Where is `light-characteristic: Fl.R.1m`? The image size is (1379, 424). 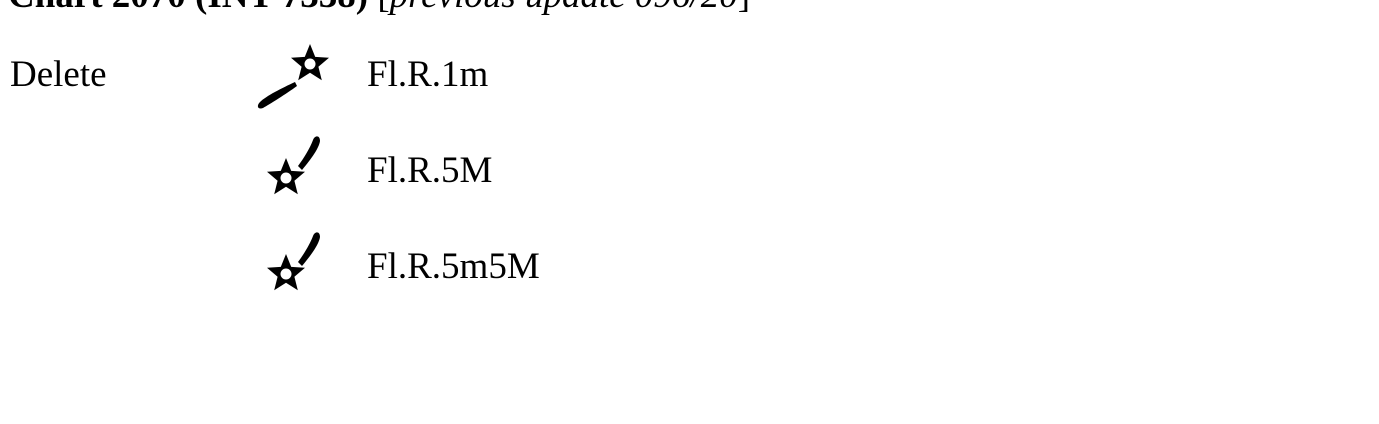
light-characteristic: Fl.R.1m is located at coordinates (428, 74).